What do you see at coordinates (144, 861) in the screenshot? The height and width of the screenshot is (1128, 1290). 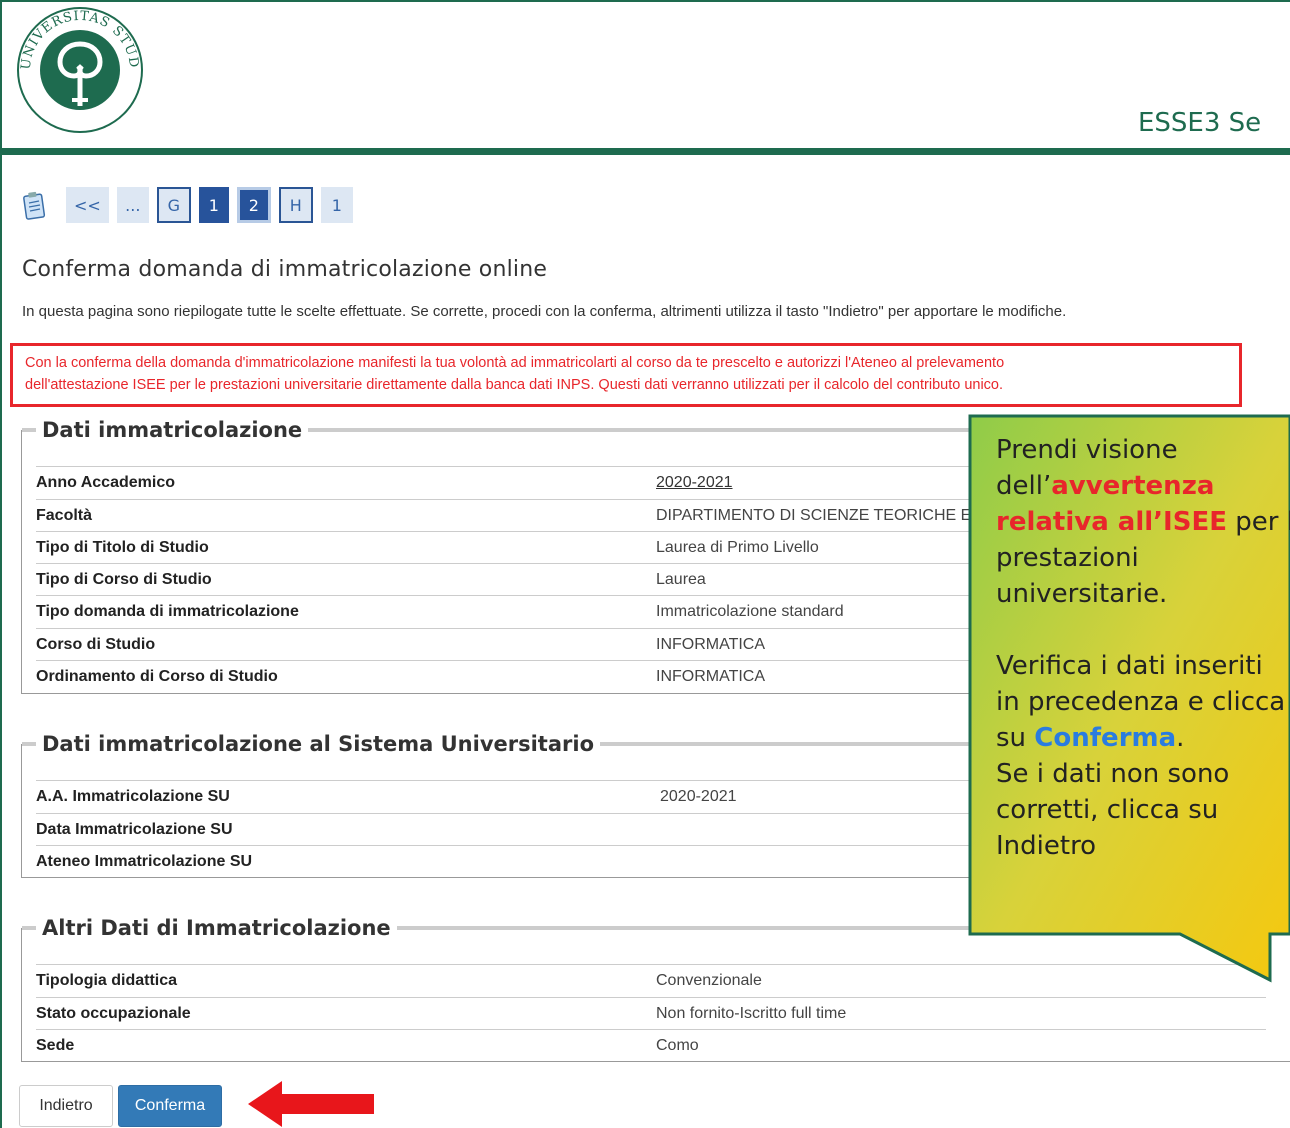 I see `row-label: Ateneo Immatricolazione SU` at bounding box center [144, 861].